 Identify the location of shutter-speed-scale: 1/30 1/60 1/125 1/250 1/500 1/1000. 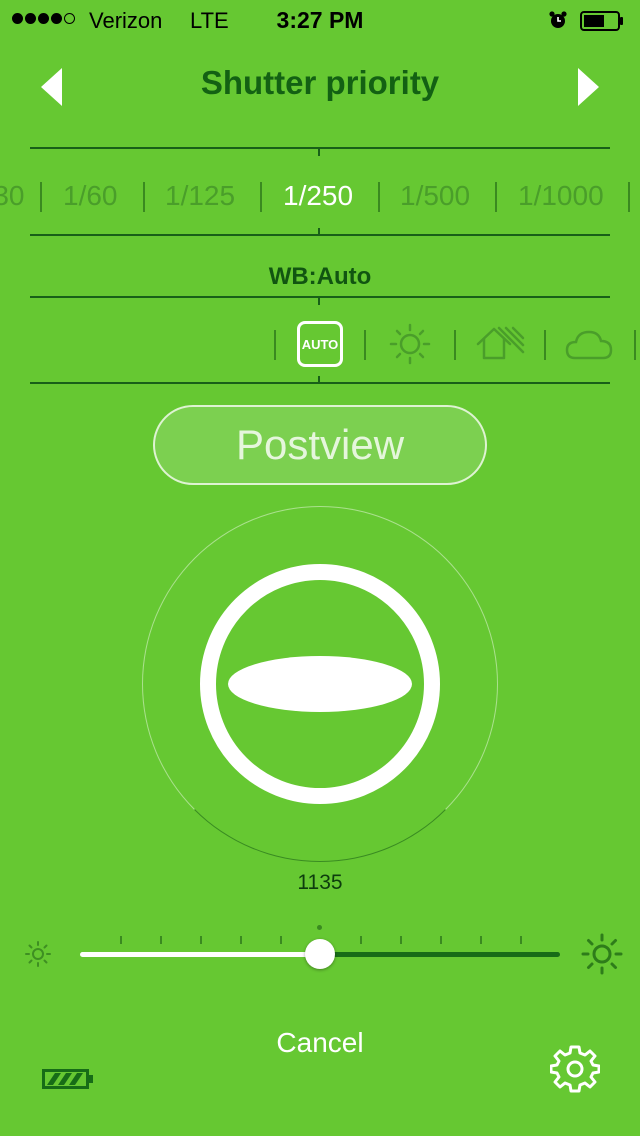
(320, 196).